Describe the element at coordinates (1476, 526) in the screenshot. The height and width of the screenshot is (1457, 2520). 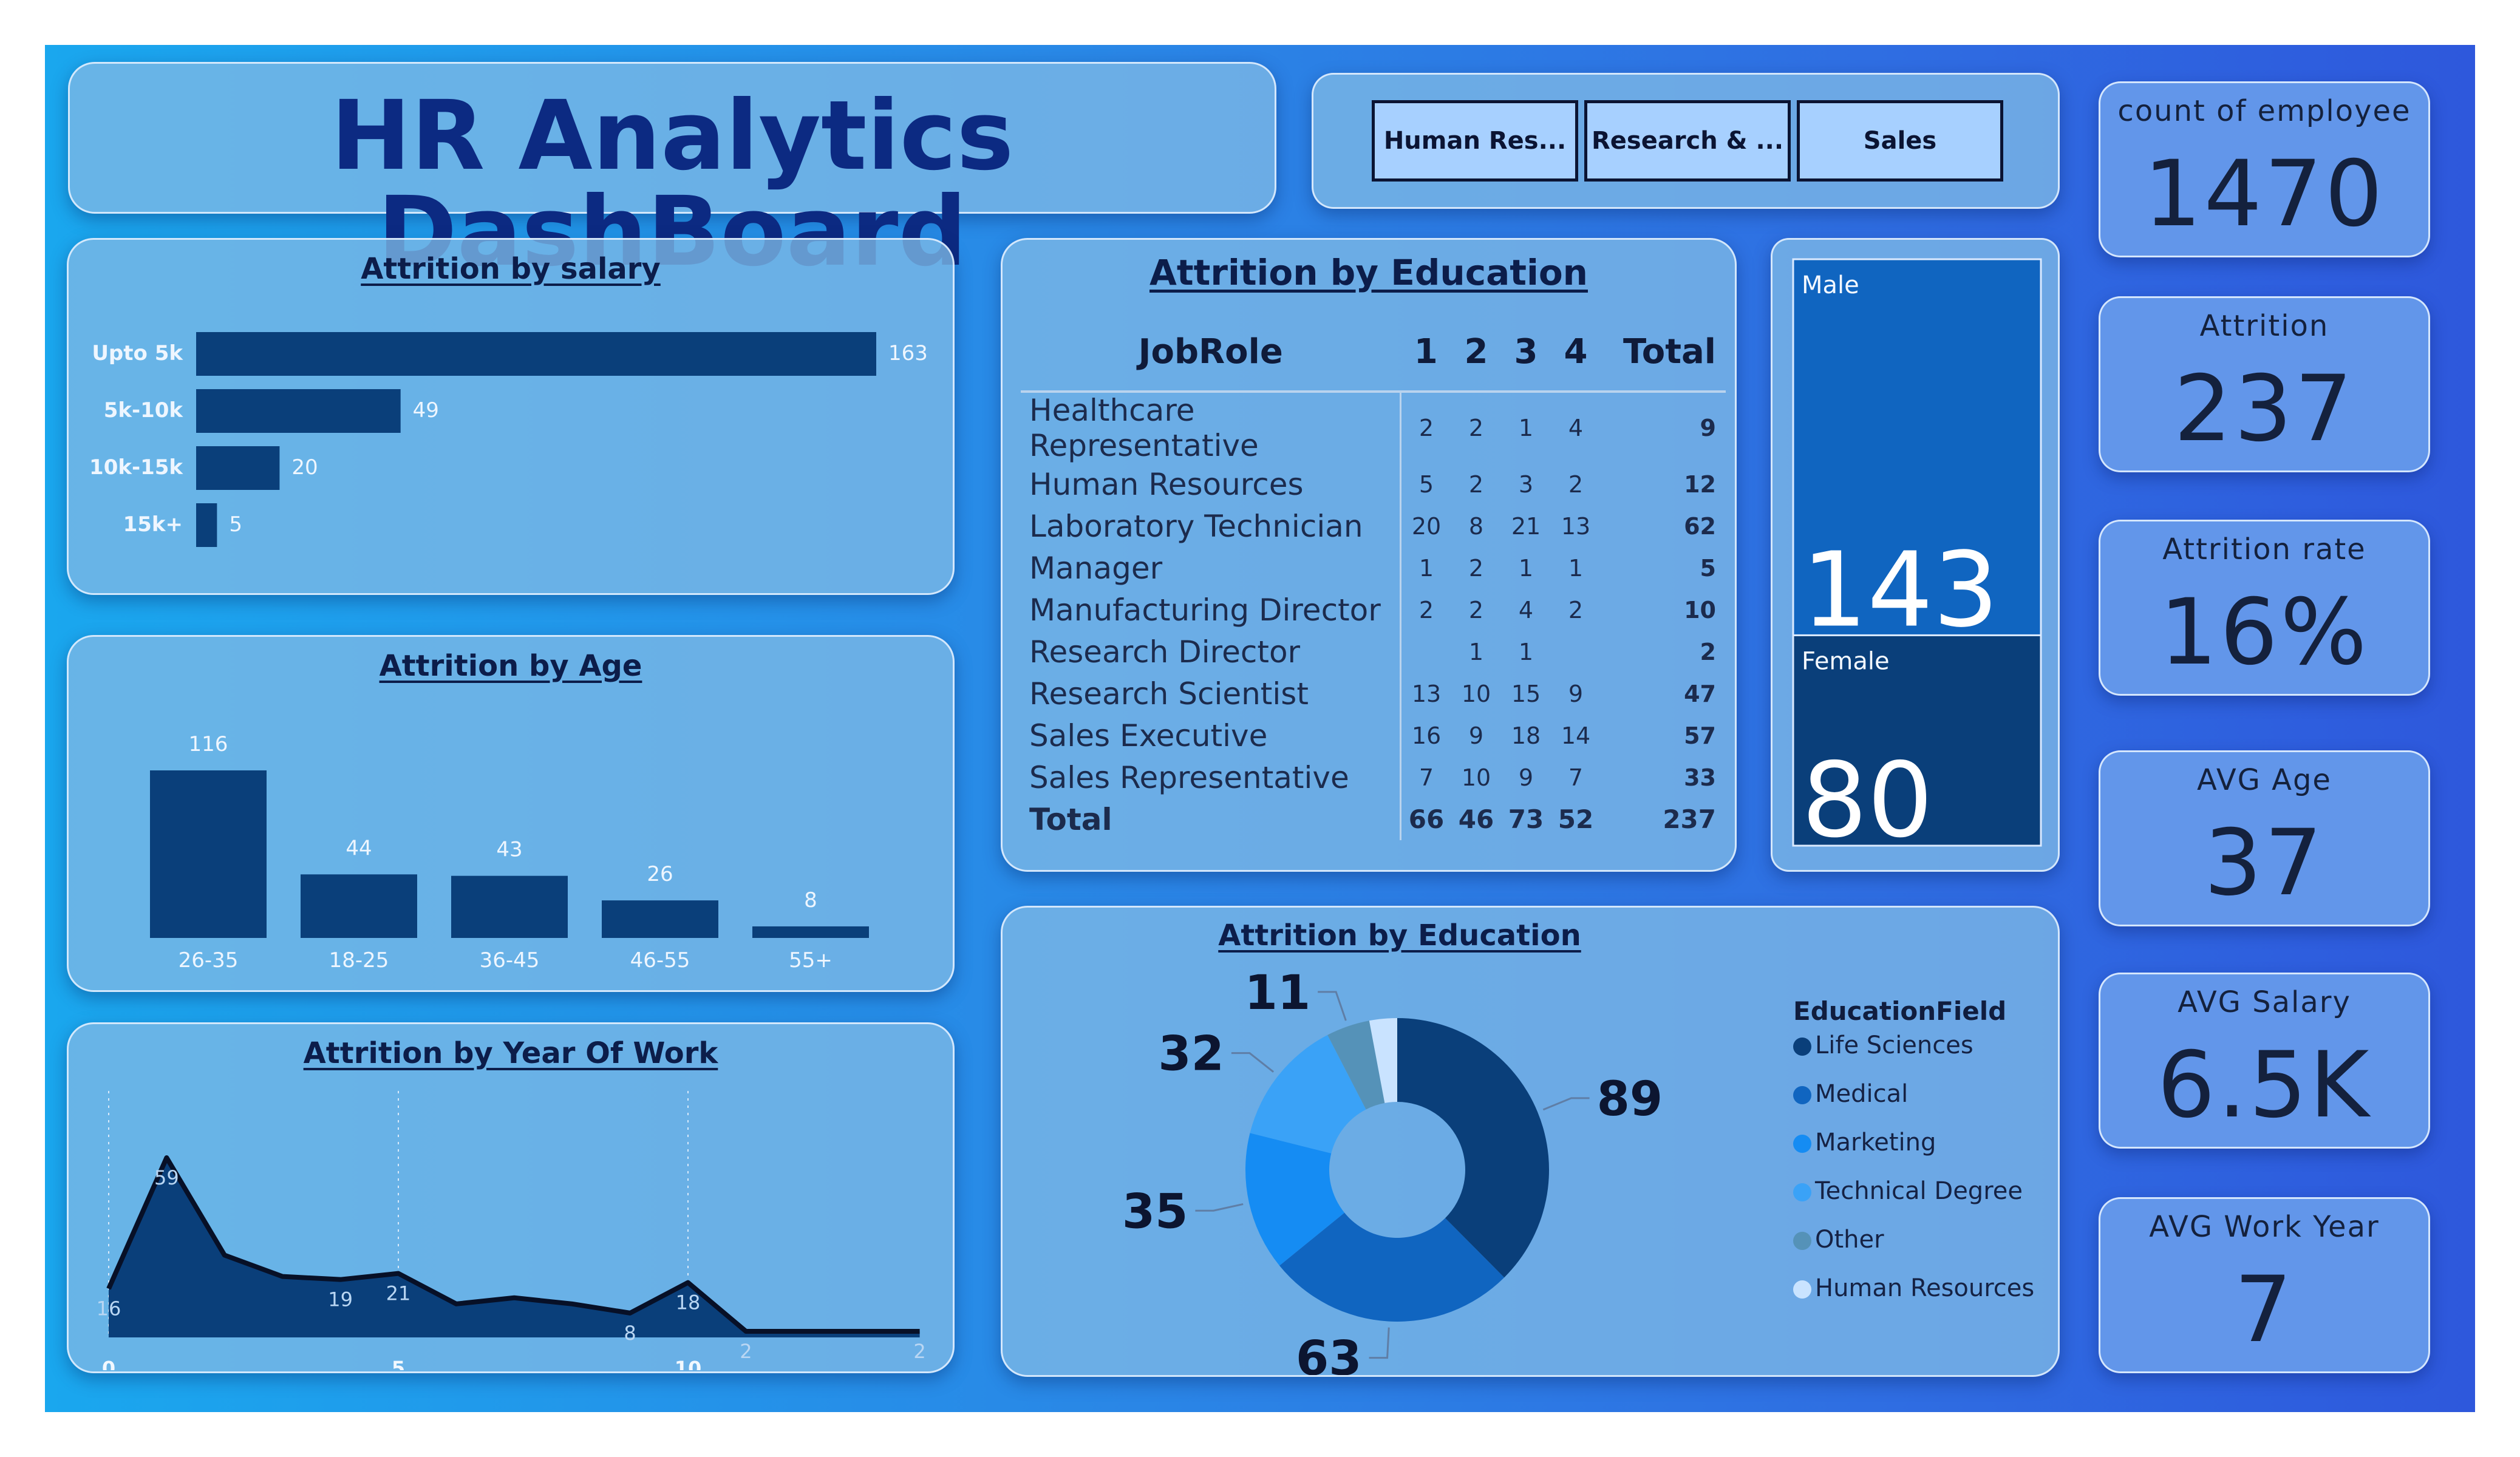
I see `matrix-value-cell: 8` at that location.